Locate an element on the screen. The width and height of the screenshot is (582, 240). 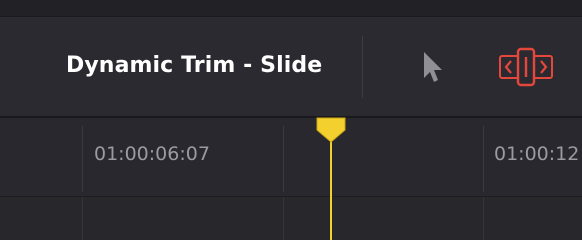
slide-trim-icon is located at coordinates (526, 67).